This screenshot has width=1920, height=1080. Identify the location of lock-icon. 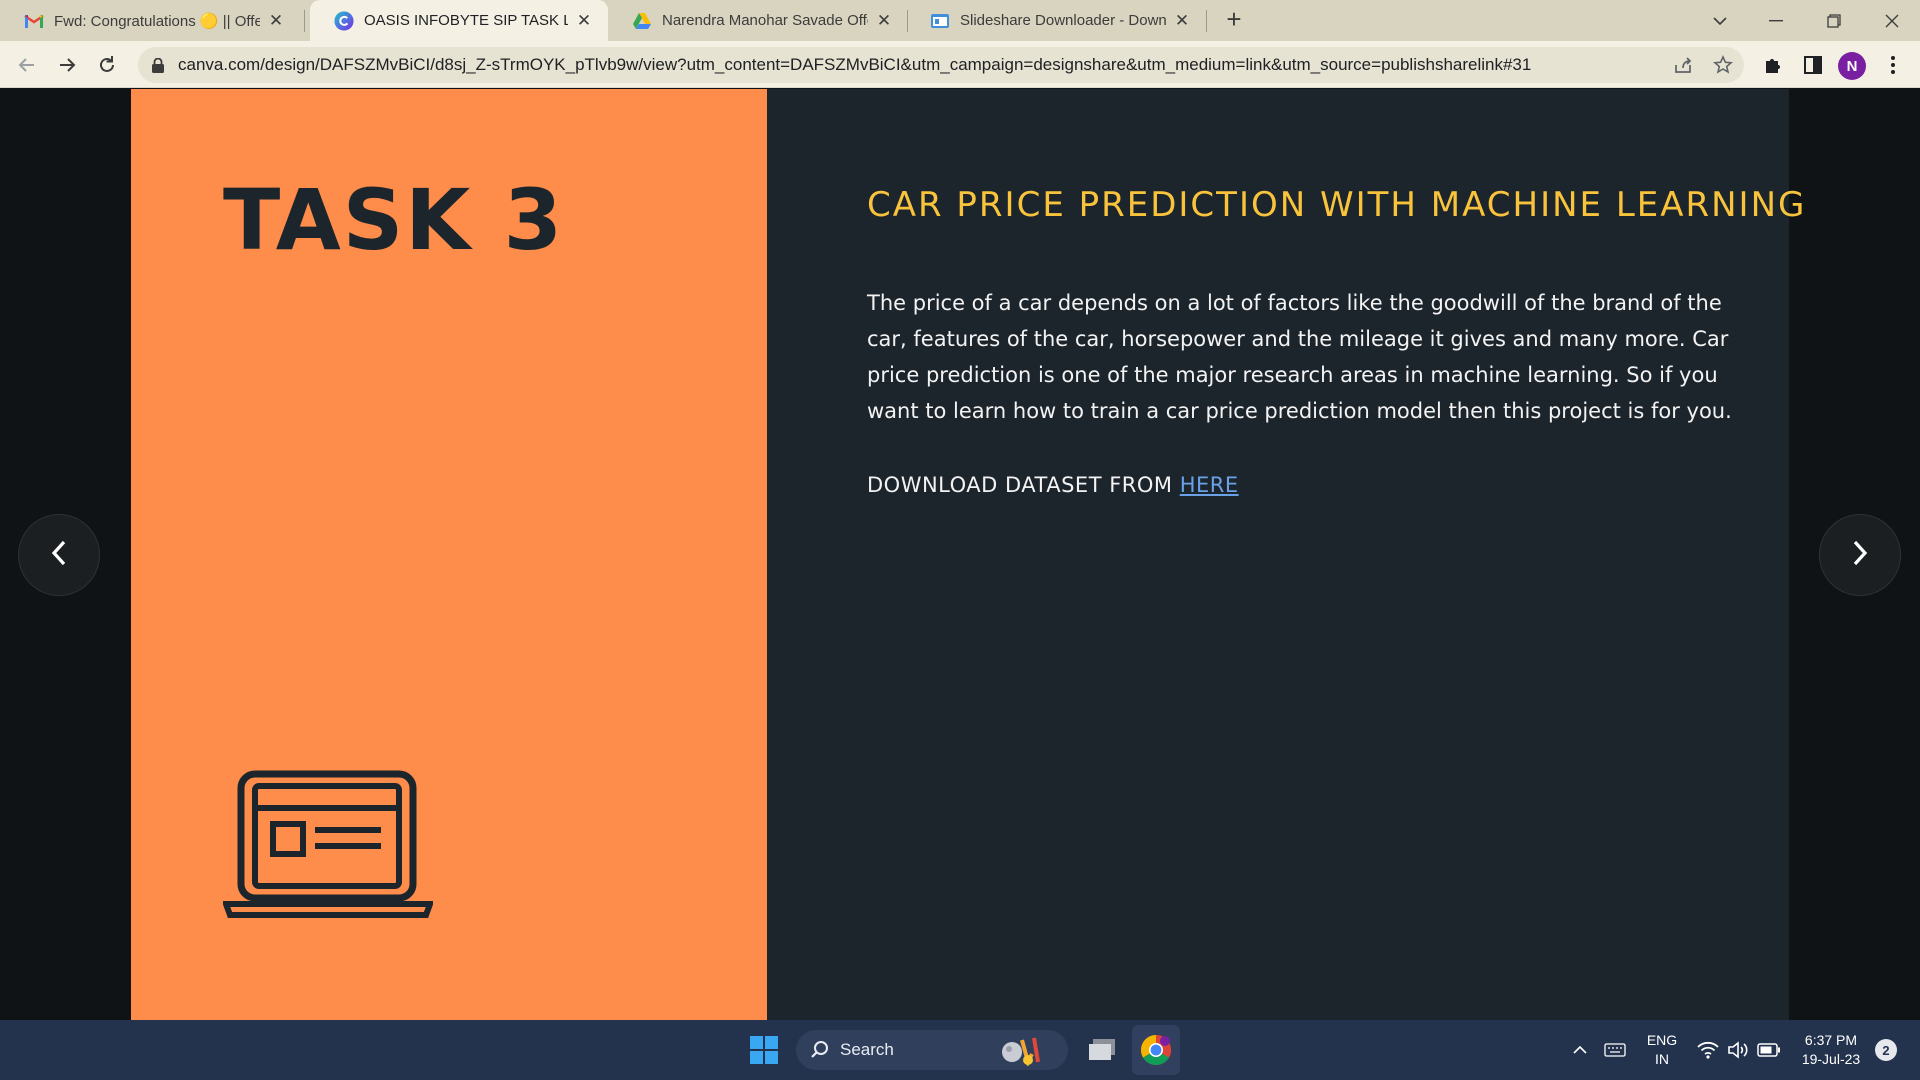
(158, 65).